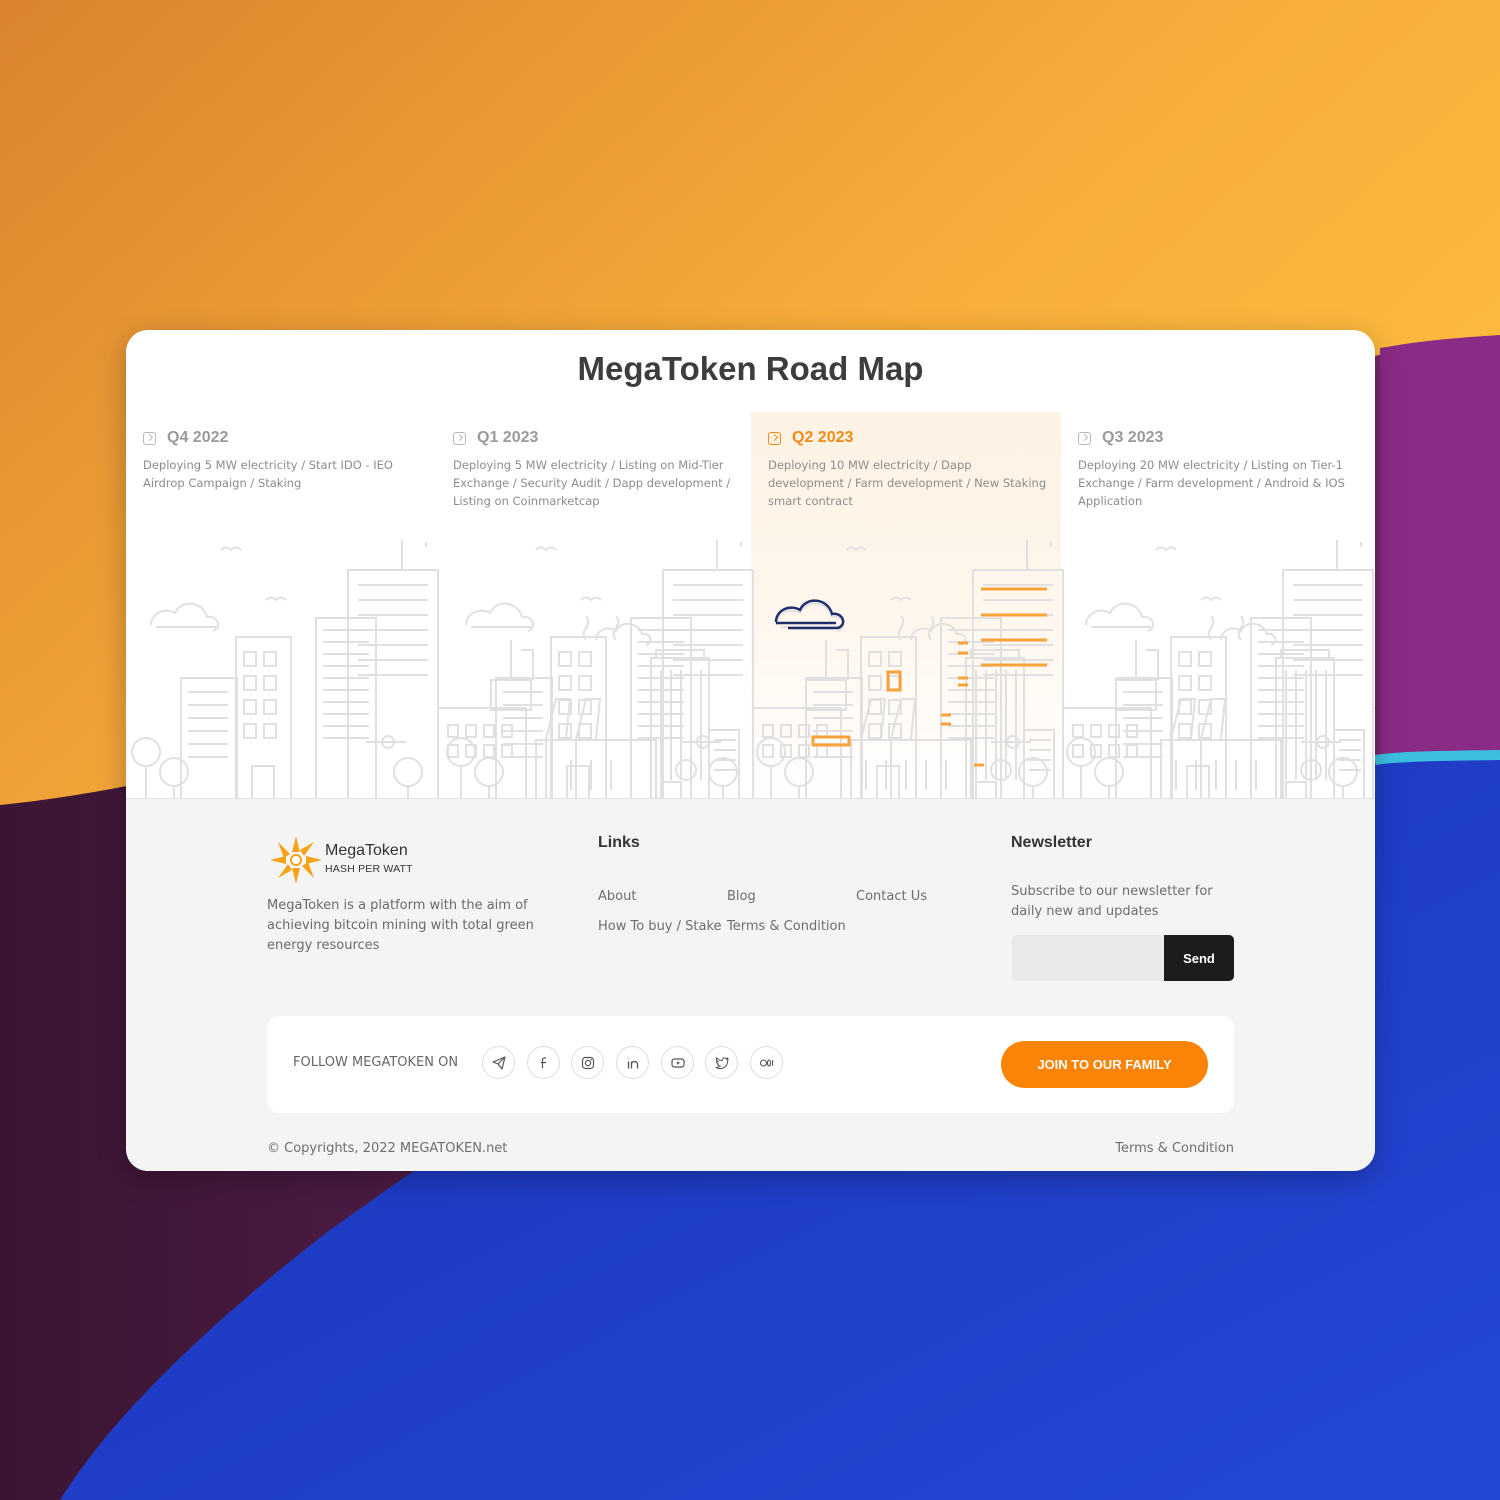  I want to click on join-family-button: JOIN TO OUR FAMILY, so click(1104, 1064).